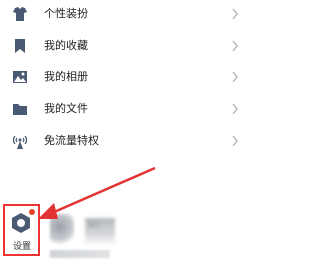 Image resolution: width=320 pixels, height=265 pixels. I want to click on menu-item-free-data: 免流量特权, so click(123, 142).